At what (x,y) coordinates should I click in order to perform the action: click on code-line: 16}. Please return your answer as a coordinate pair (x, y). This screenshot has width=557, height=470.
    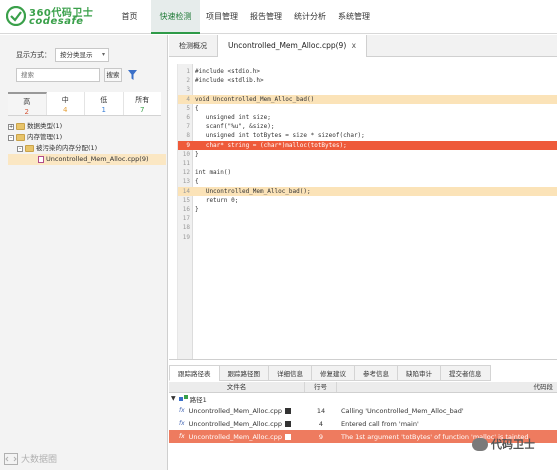
    Looking at the image, I should click on (367, 209).